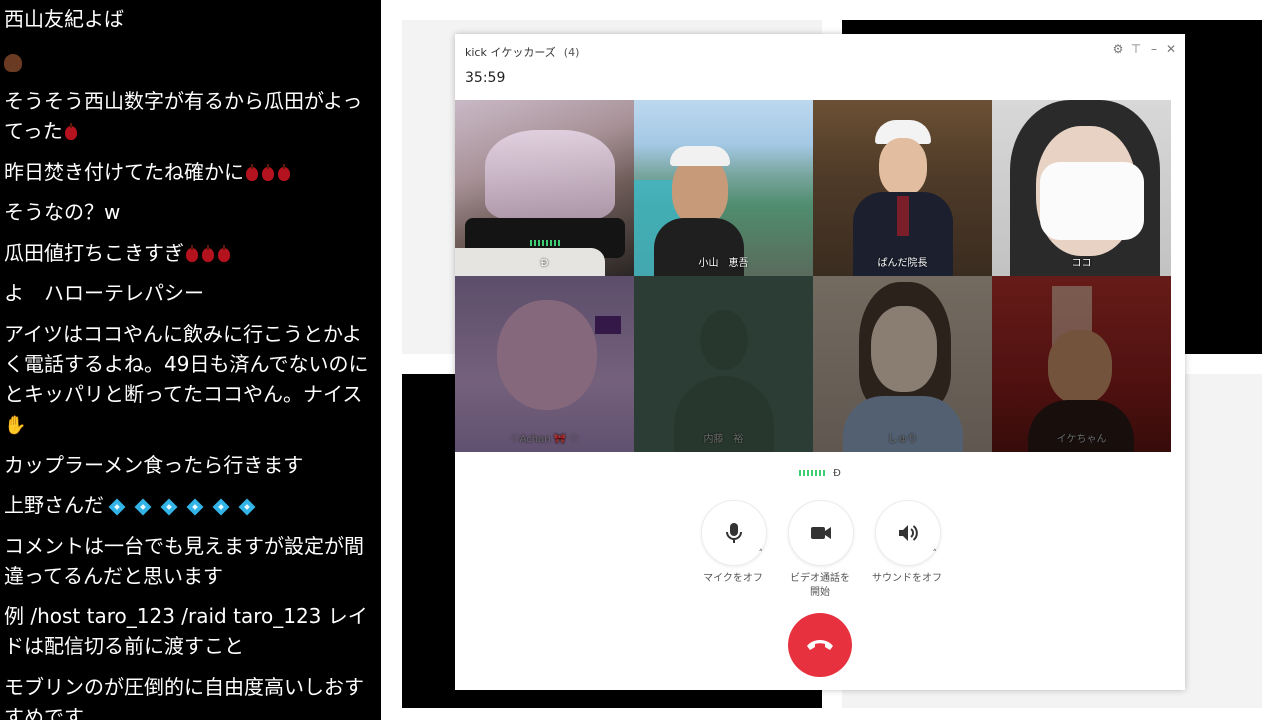 The image size is (1280, 720). Describe the element at coordinates (15, 425) in the screenshot. I see `clapping-hands-emoji: ✋` at that location.